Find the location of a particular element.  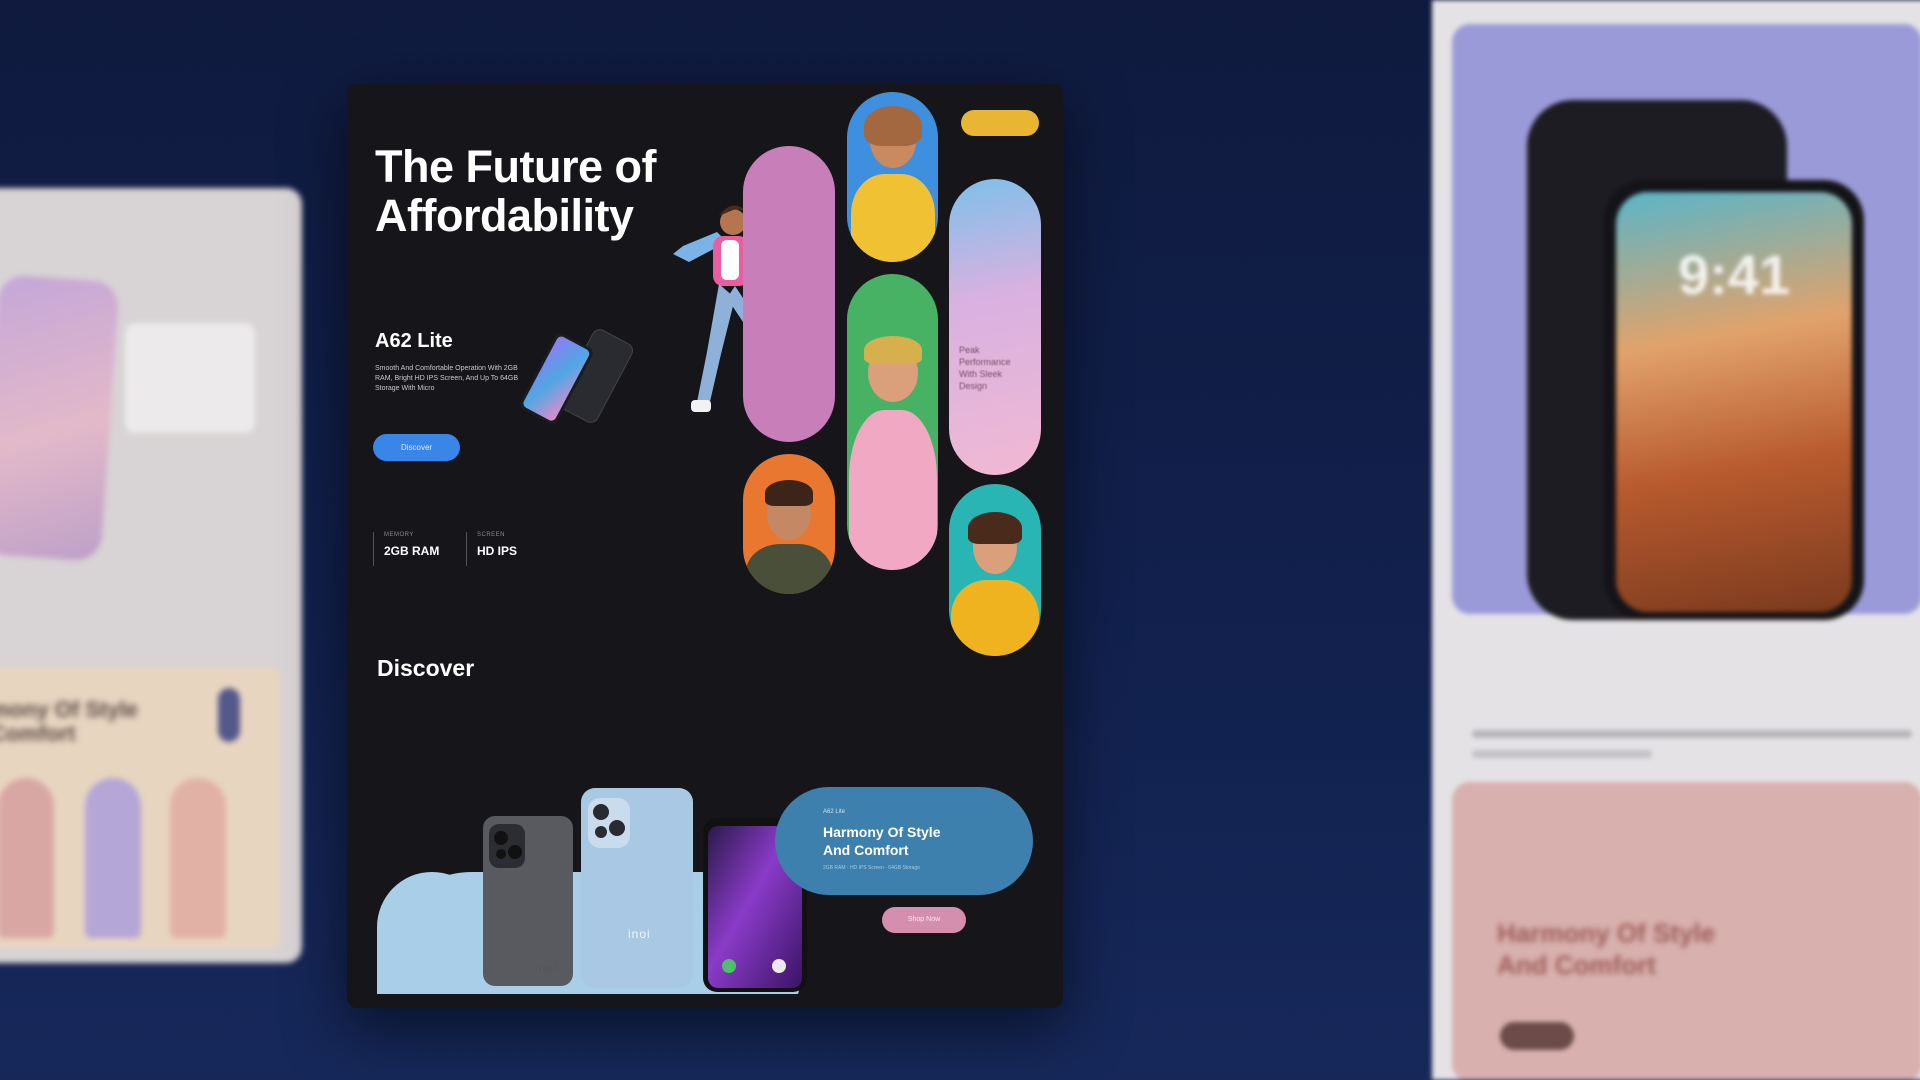

harmony-tag: A62 Lite is located at coordinates (834, 812).